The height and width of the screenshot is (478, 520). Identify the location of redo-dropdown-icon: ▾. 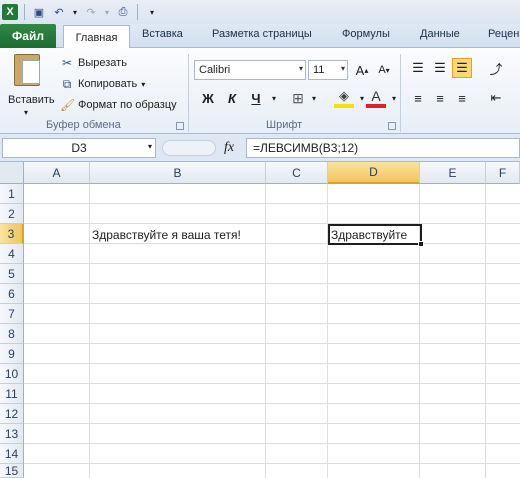
(107, 12).